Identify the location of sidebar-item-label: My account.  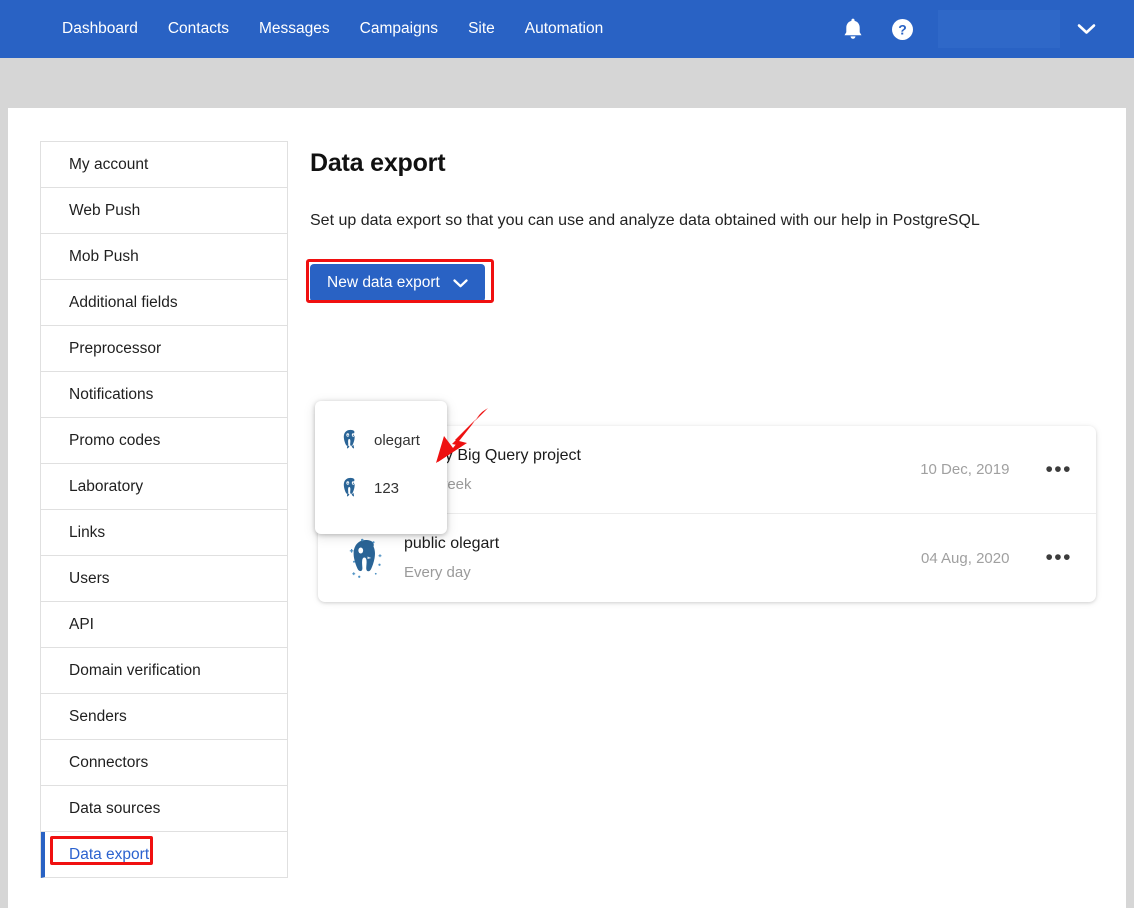
(109, 164).